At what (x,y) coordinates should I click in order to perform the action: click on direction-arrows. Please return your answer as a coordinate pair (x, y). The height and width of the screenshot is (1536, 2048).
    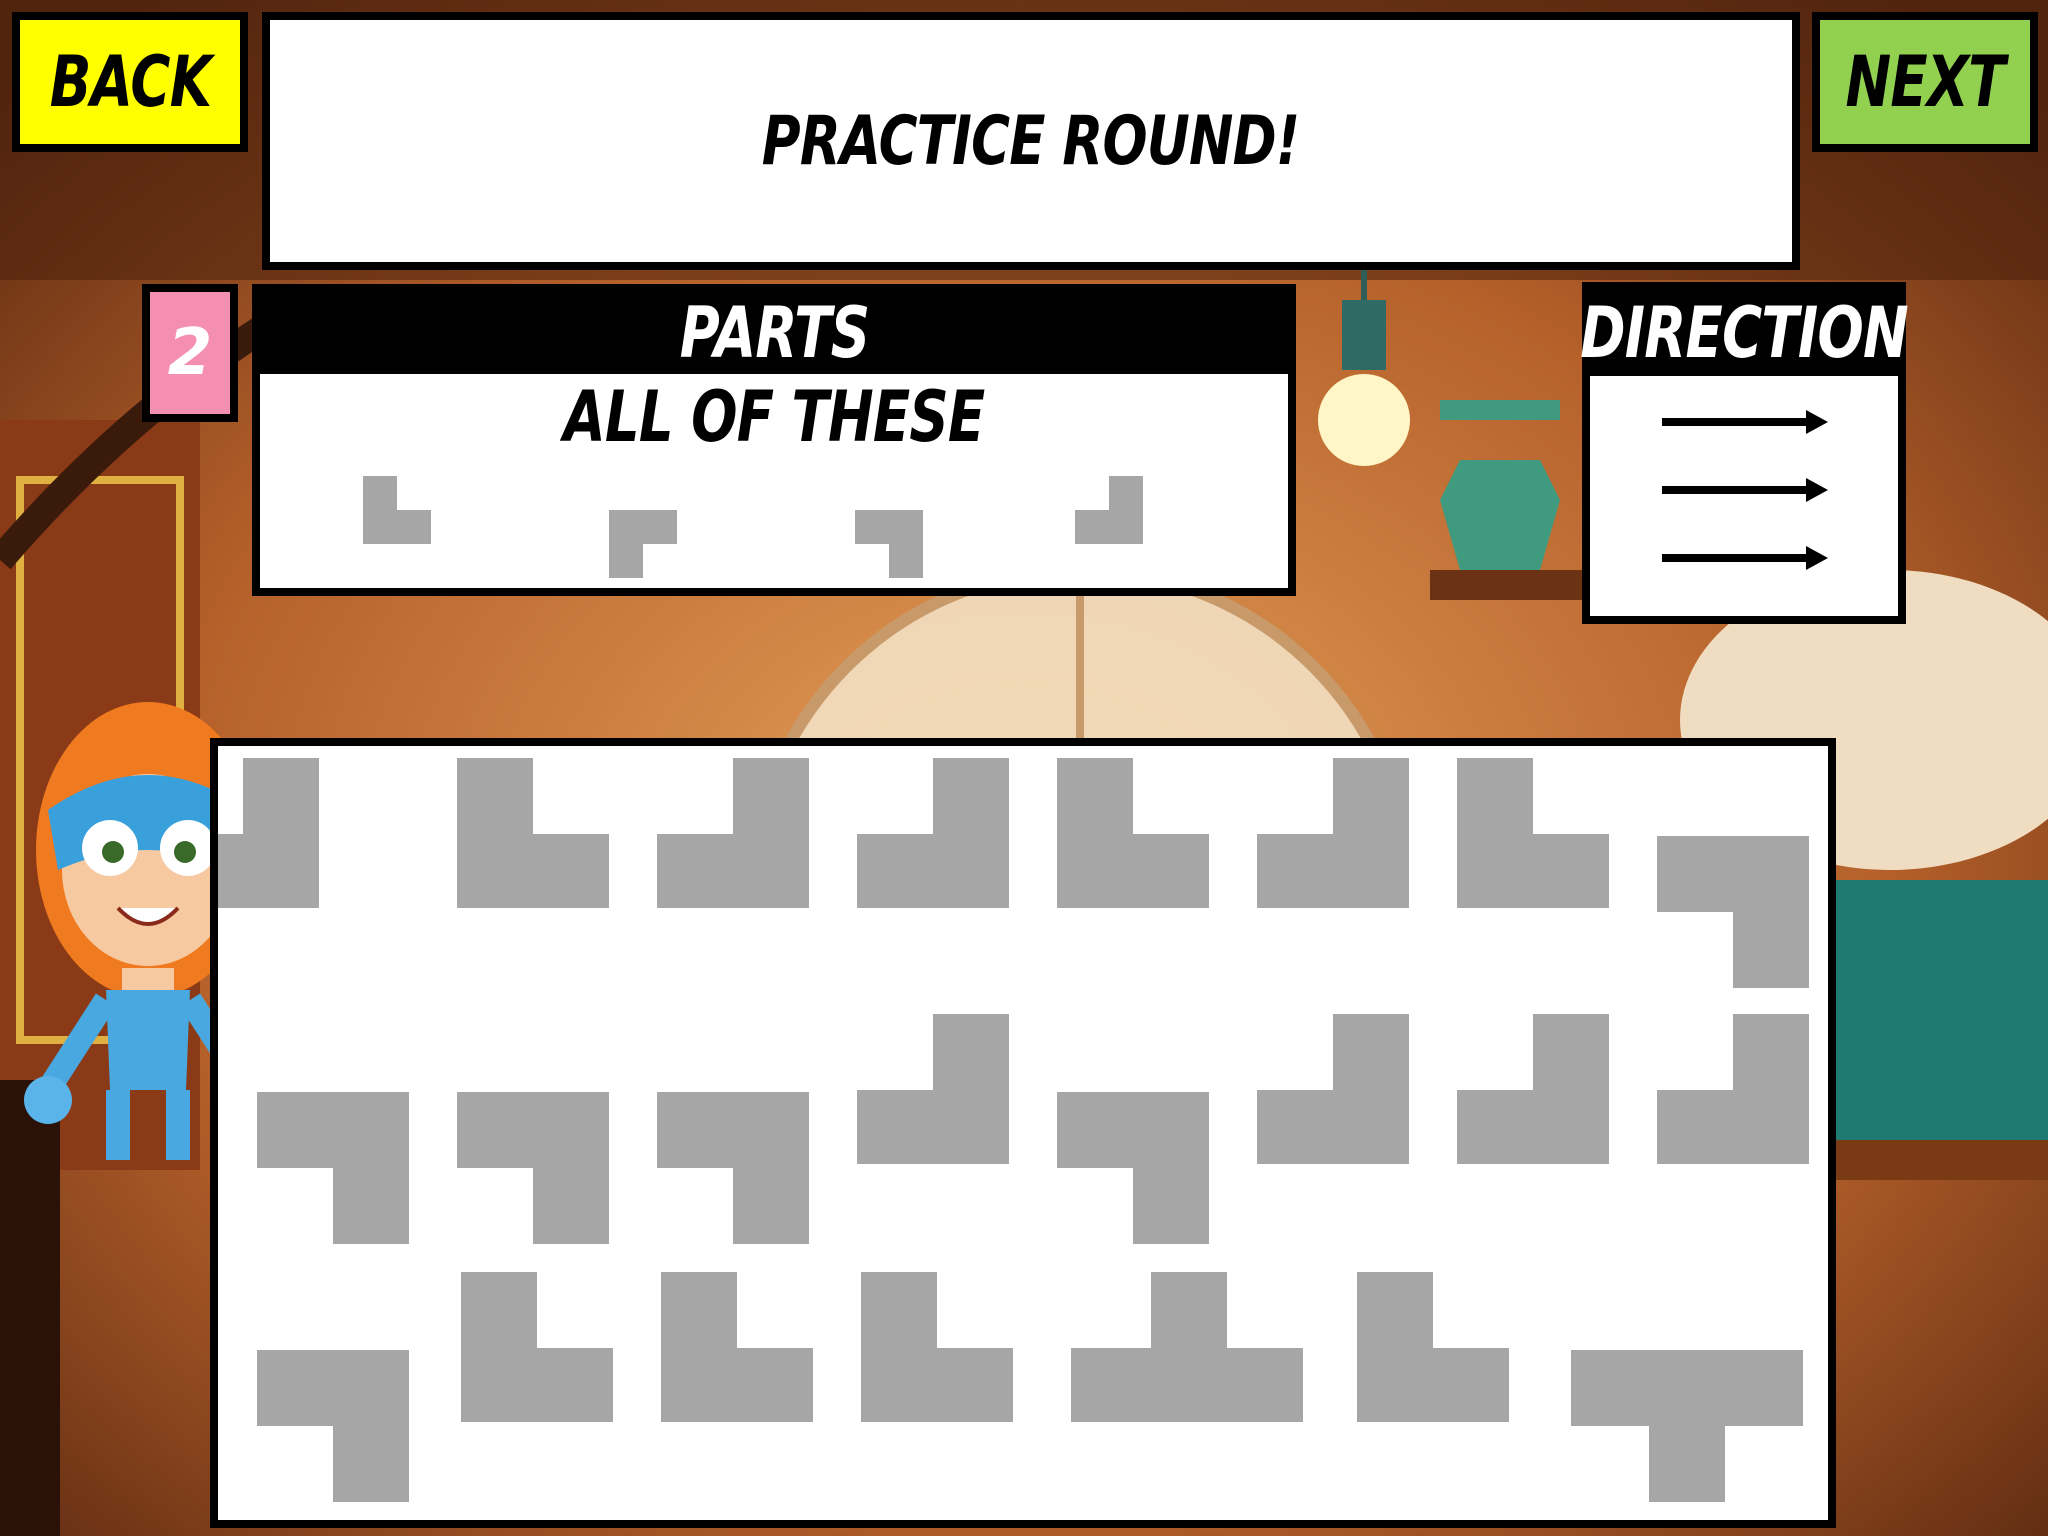
    Looking at the image, I should click on (1745, 490).